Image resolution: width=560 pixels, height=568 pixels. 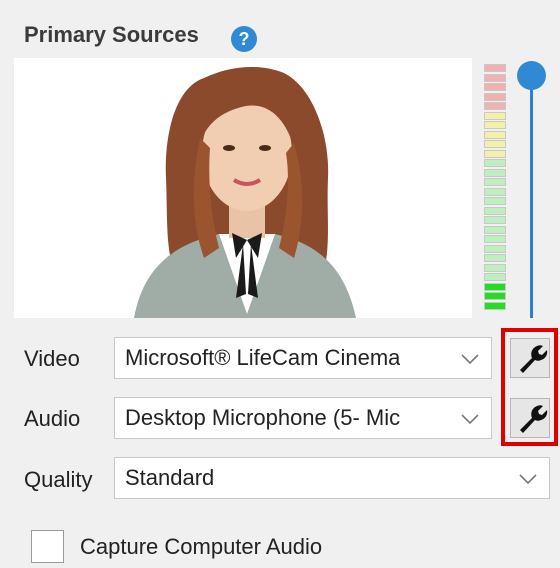 I want to click on audio-source-dropdown: Desktop Microphone (5- Mic, so click(x=303, y=418).